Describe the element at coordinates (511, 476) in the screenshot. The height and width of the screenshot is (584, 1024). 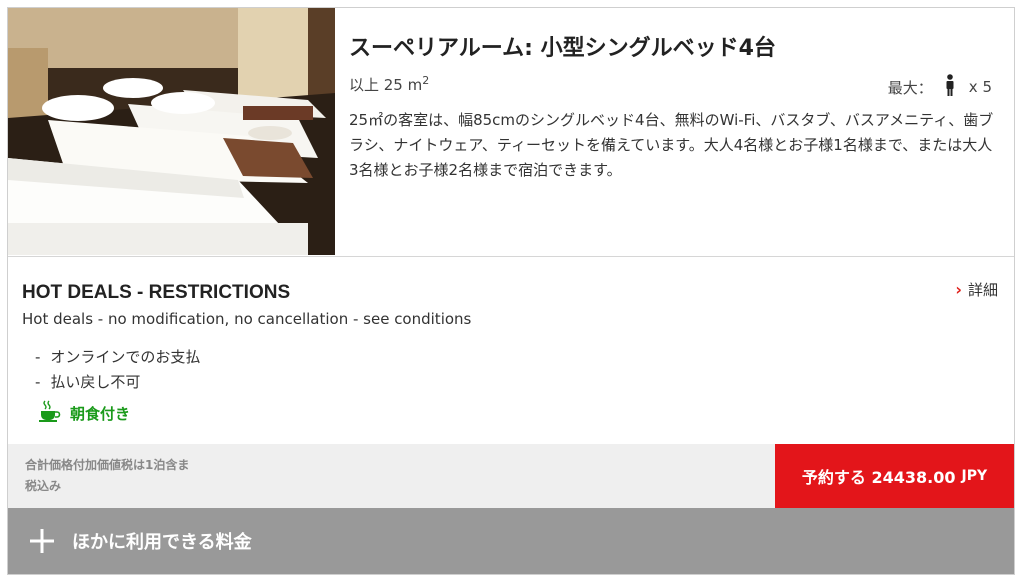
I see `price-bar: 合計価格付加価値税は1泊含ま 税込み 予約する 24438.00 JPY` at that location.